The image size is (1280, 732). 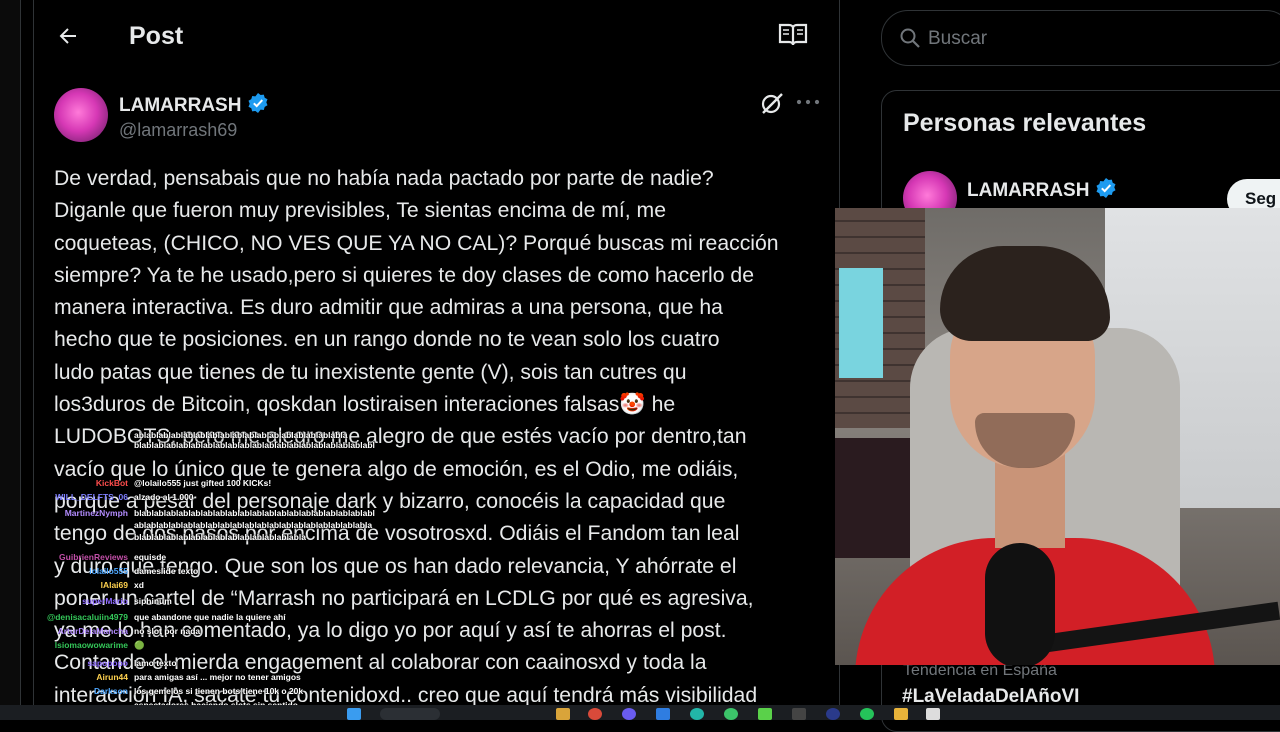 I want to click on chat-text: 🟢, so click(x=139, y=645).